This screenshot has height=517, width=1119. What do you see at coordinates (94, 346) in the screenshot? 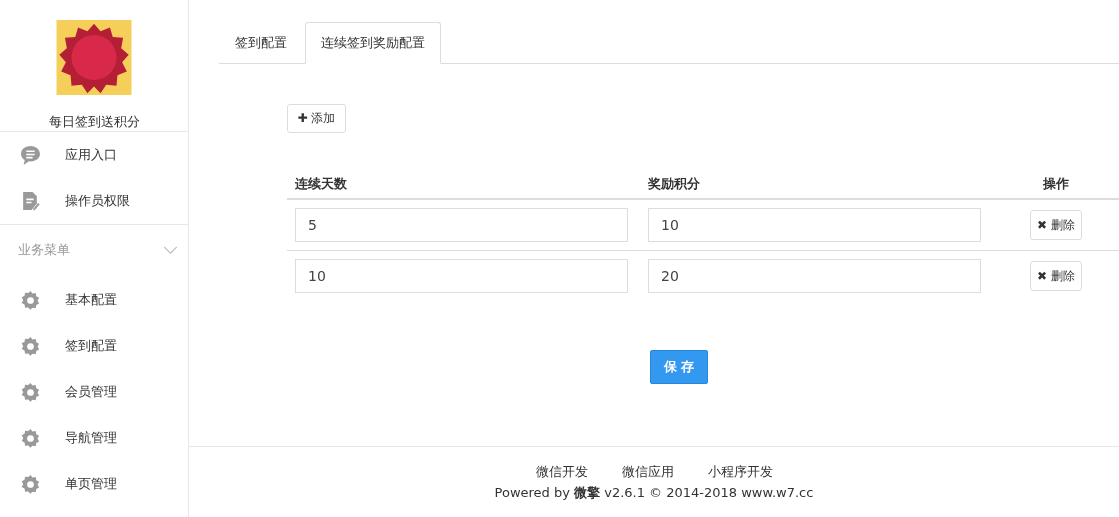
I see `sidebar-item: 签到配置` at bounding box center [94, 346].